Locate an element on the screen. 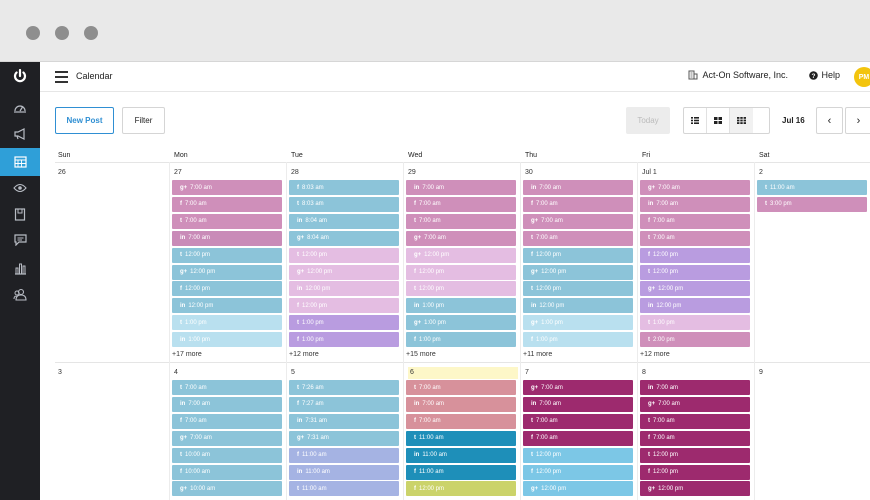 The height and width of the screenshot is (500, 870). day-number: Jul 1 is located at coordinates (649, 172).